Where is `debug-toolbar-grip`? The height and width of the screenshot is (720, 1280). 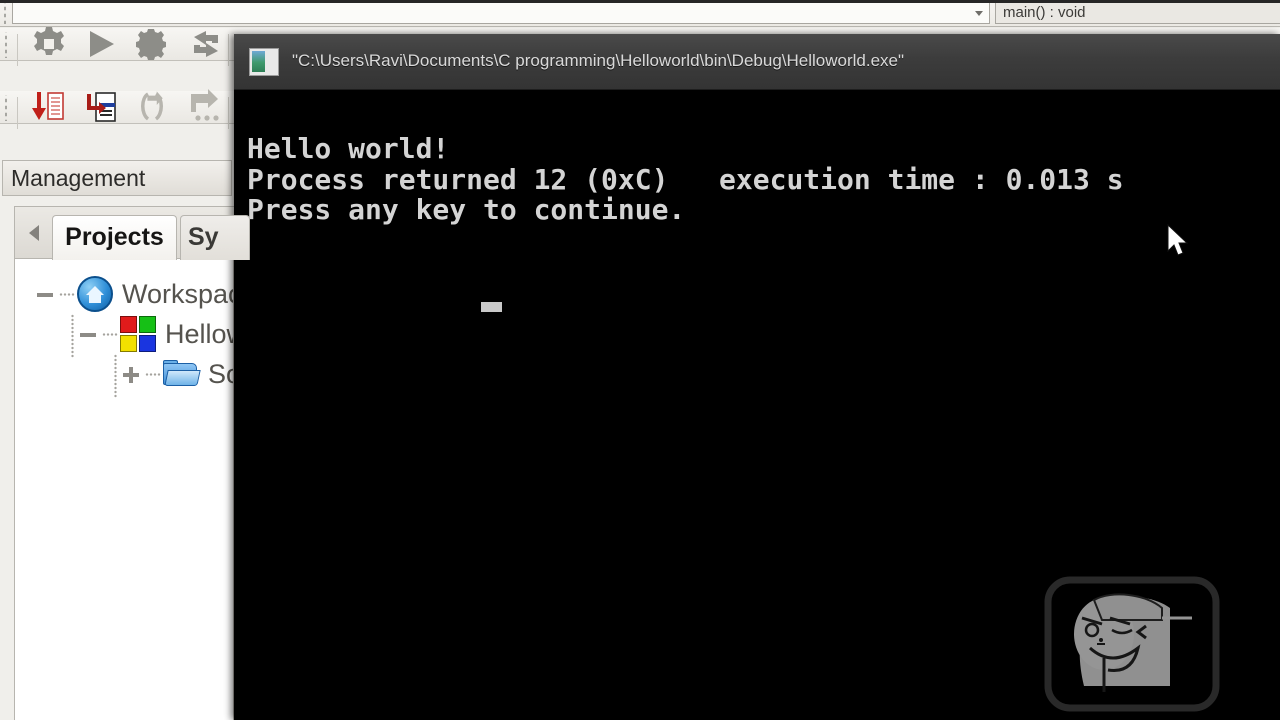 debug-toolbar-grip is located at coordinates (6, 108).